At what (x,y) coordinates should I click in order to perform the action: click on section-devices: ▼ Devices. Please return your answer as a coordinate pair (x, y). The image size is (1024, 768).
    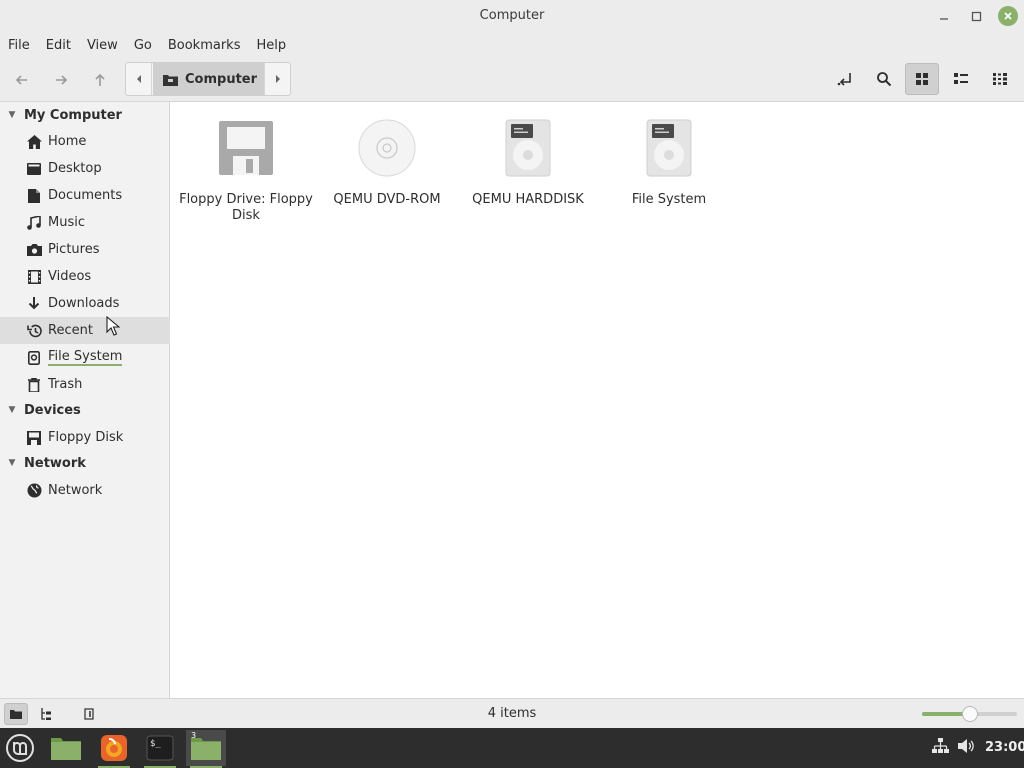
    Looking at the image, I should click on (85, 410).